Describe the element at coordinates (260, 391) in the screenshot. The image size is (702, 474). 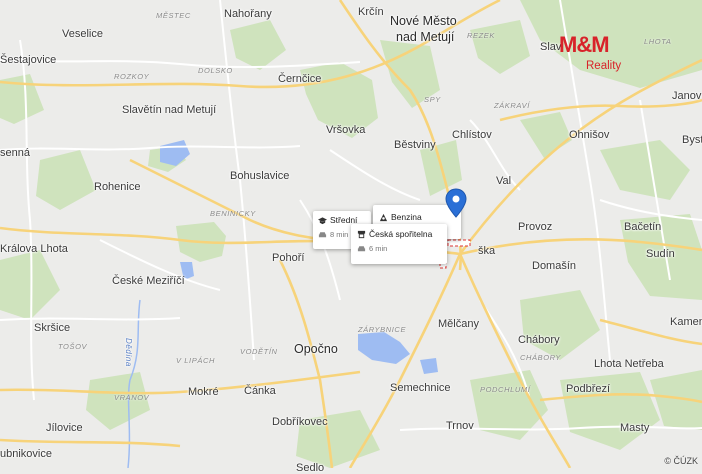
I see `place-label-canka: Čánka` at that location.